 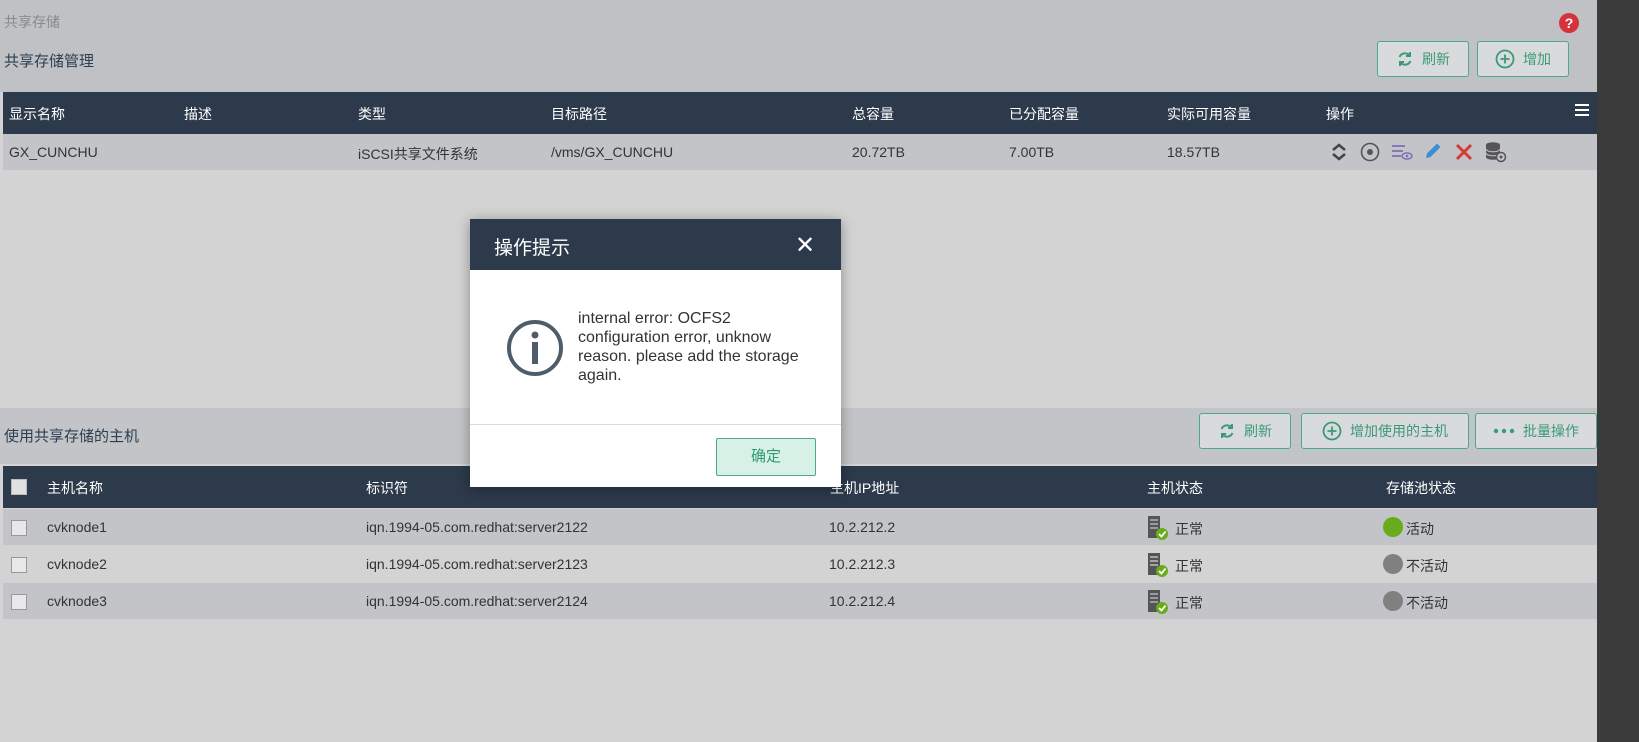 What do you see at coordinates (1504, 431) in the screenshot?
I see `more-dots-icon` at bounding box center [1504, 431].